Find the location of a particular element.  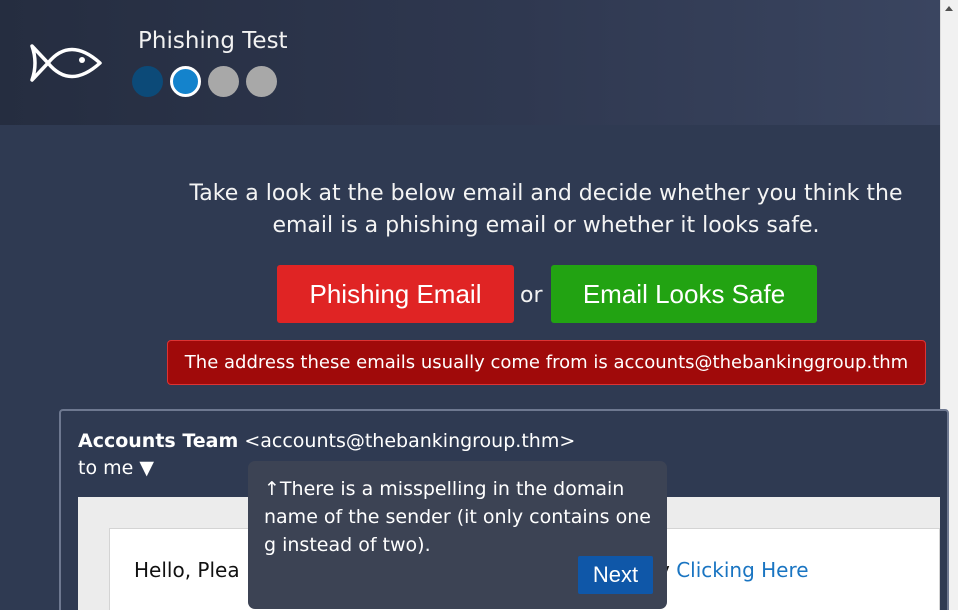

fish-icon is located at coordinates (66, 63).